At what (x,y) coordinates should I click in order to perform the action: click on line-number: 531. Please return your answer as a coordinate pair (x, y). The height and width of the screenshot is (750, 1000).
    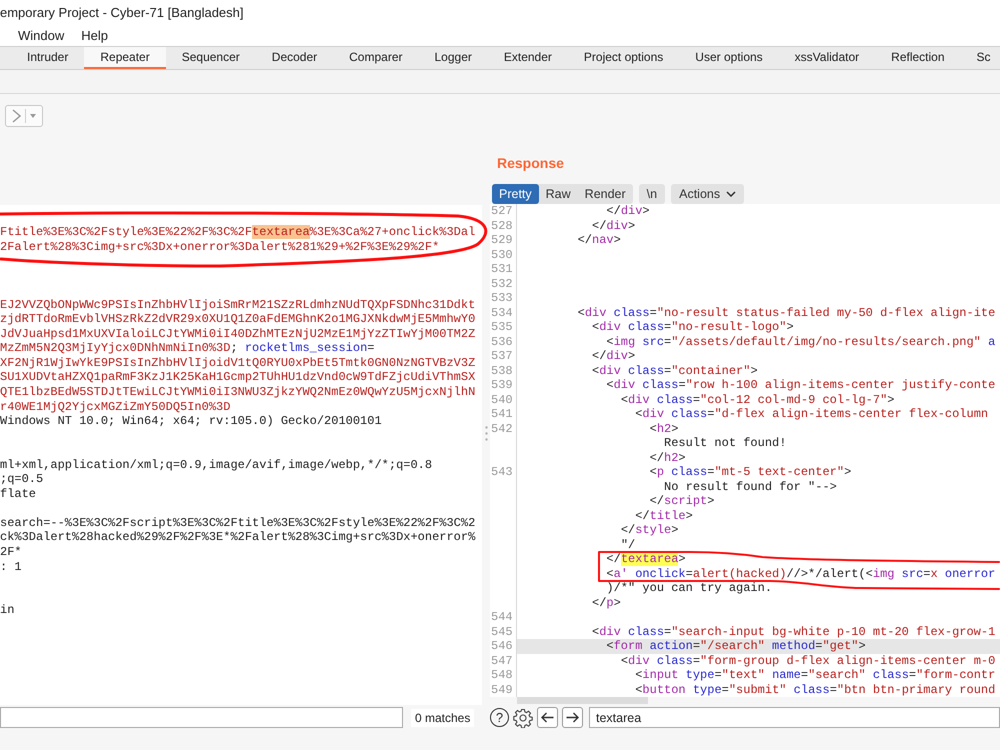
    Looking at the image, I should click on (502, 269).